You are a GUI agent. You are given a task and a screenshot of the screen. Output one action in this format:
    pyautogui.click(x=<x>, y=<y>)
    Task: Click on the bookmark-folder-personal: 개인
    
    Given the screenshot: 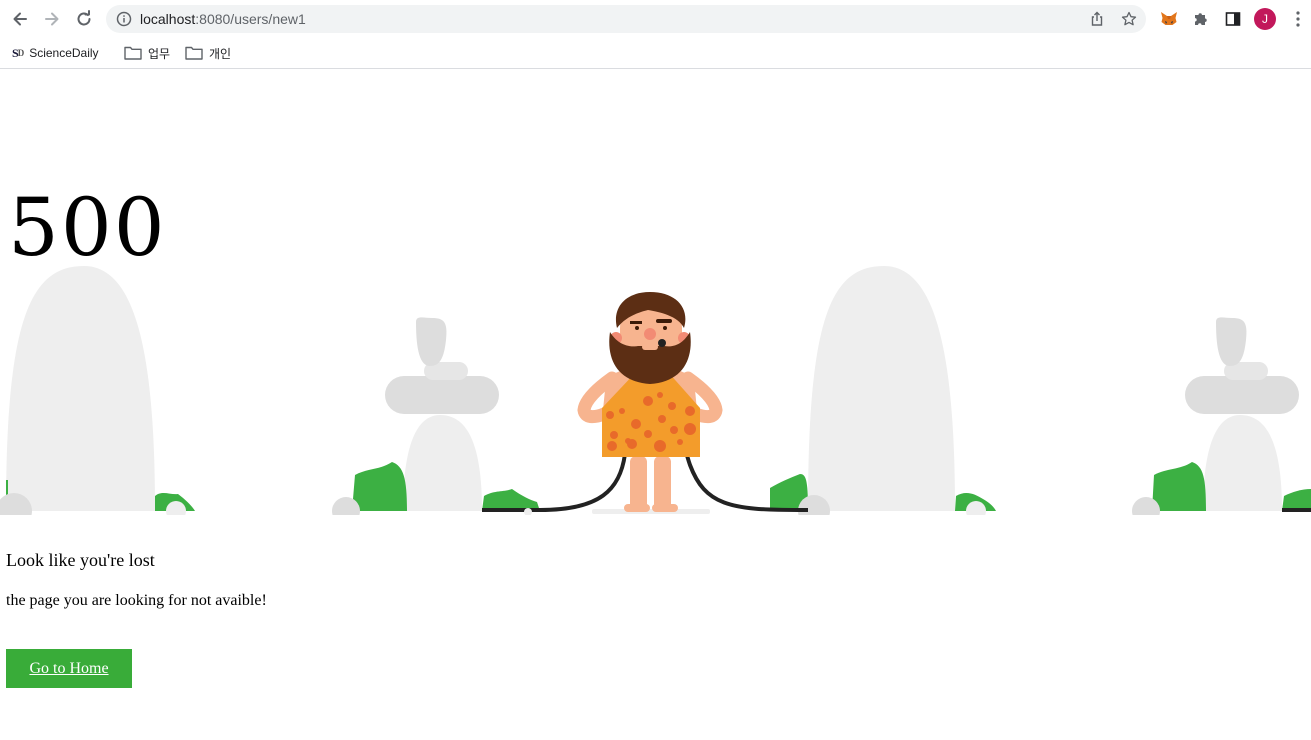 What is the action you would take?
    pyautogui.click(x=208, y=53)
    